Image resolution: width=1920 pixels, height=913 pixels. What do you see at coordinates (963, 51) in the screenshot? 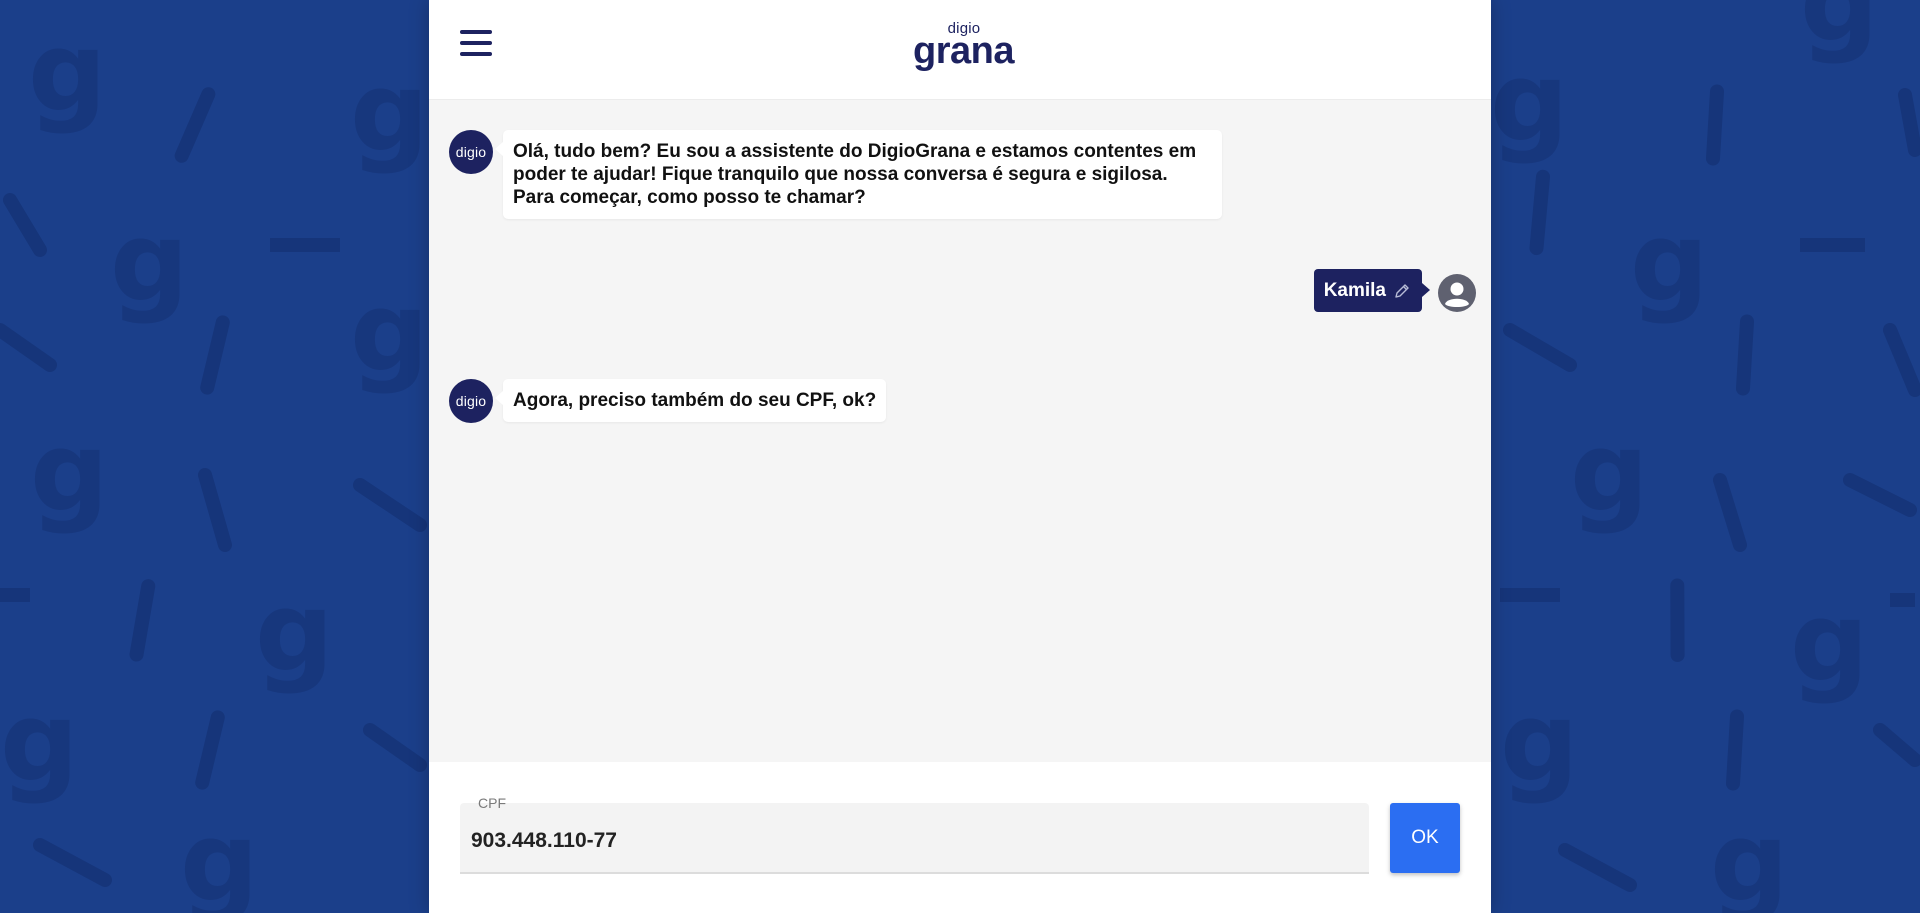
I see `brand-logo-big: grana` at bounding box center [963, 51].